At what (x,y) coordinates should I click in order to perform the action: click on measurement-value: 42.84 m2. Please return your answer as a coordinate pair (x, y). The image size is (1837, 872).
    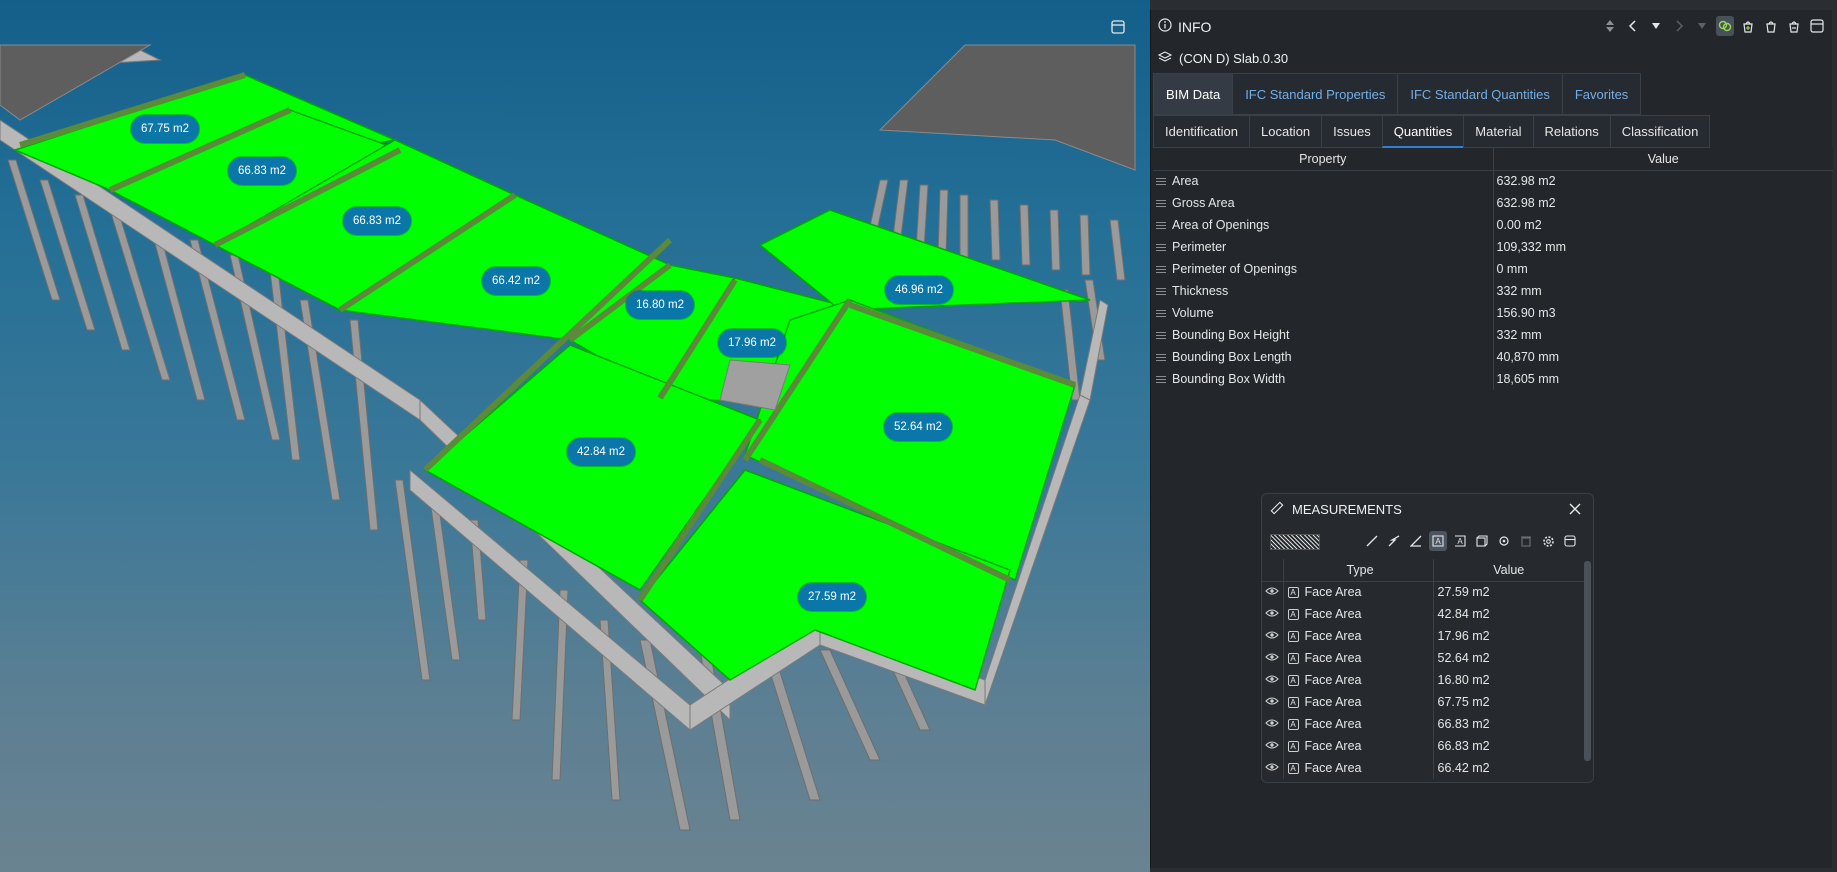
    Looking at the image, I should click on (1463, 614).